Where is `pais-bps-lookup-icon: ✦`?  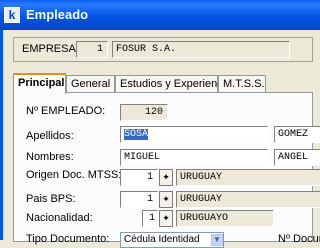 pais-bps-lookup-icon: ✦ is located at coordinates (166, 199).